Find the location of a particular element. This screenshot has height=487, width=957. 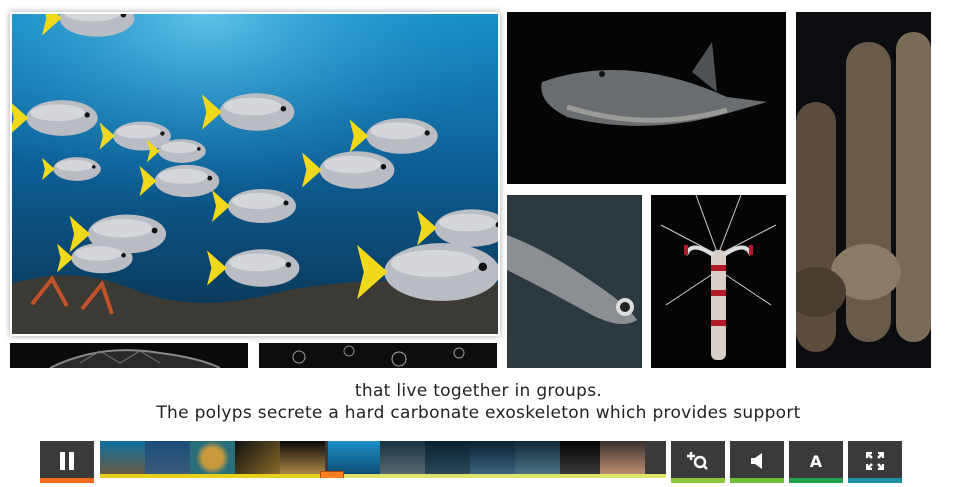

photo-squid is located at coordinates (574, 281).